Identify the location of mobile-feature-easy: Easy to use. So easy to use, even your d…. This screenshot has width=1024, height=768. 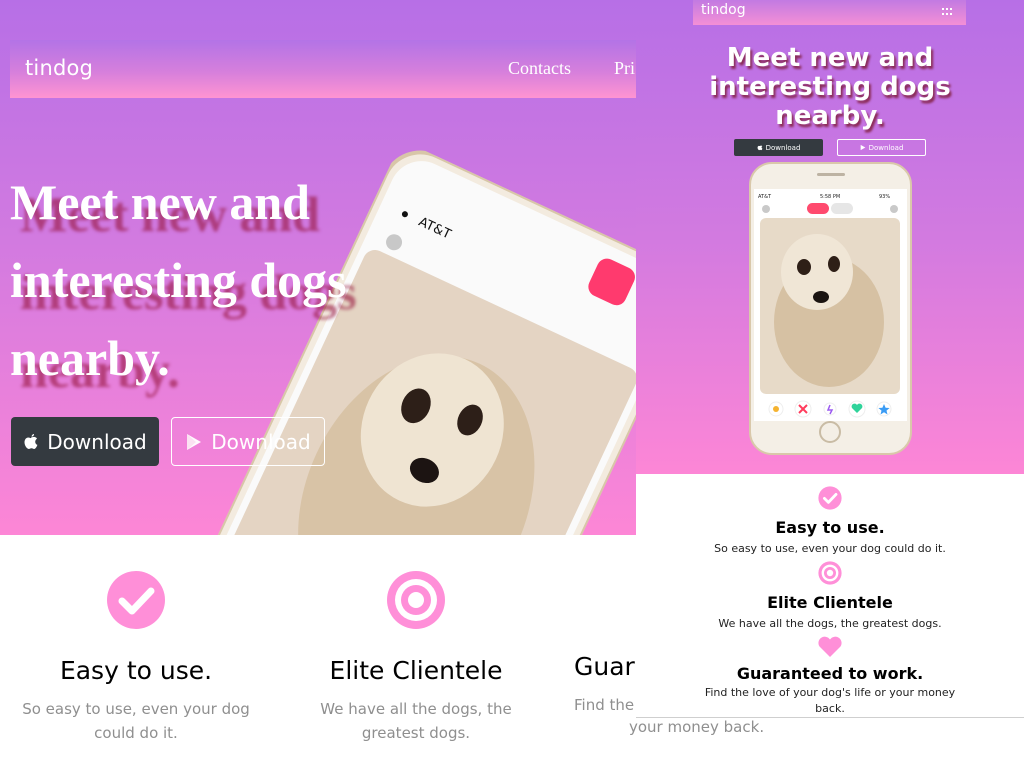
(830, 521).